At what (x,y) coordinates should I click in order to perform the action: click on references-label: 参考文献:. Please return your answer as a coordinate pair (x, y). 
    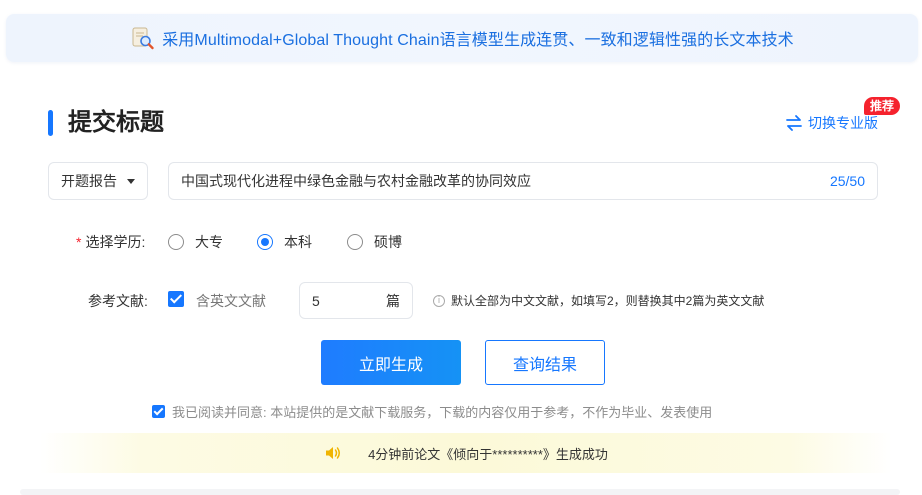
    Looking at the image, I should click on (118, 301).